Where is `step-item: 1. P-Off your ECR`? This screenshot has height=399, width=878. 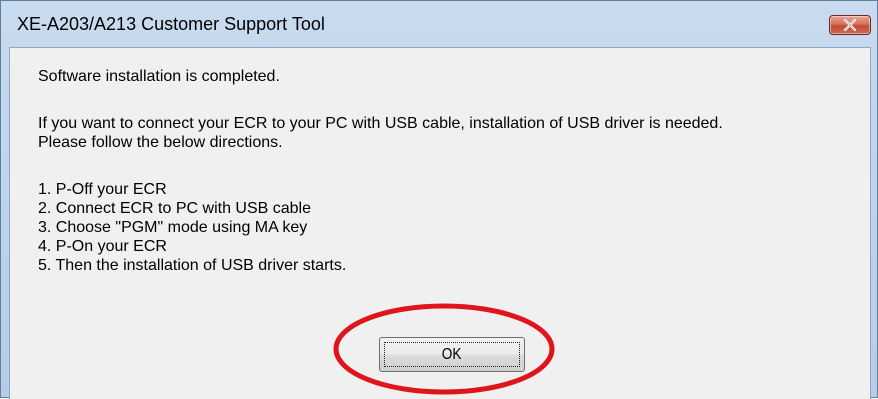
step-item: 1. P-Off your ECR is located at coordinates (102, 189).